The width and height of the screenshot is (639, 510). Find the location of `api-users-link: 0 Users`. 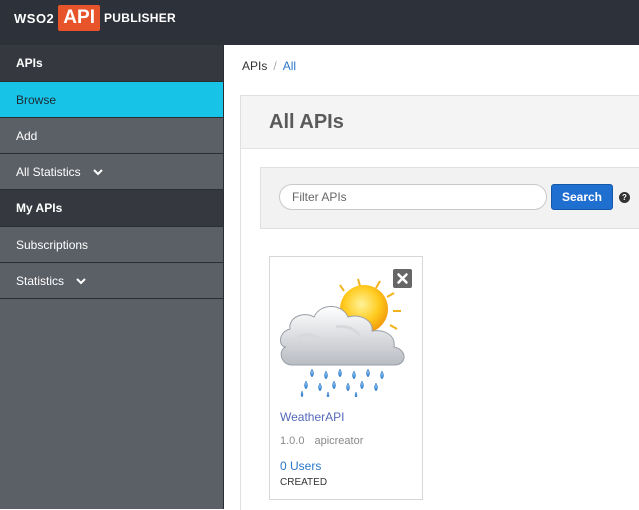

api-users-link: 0 Users is located at coordinates (300, 466).